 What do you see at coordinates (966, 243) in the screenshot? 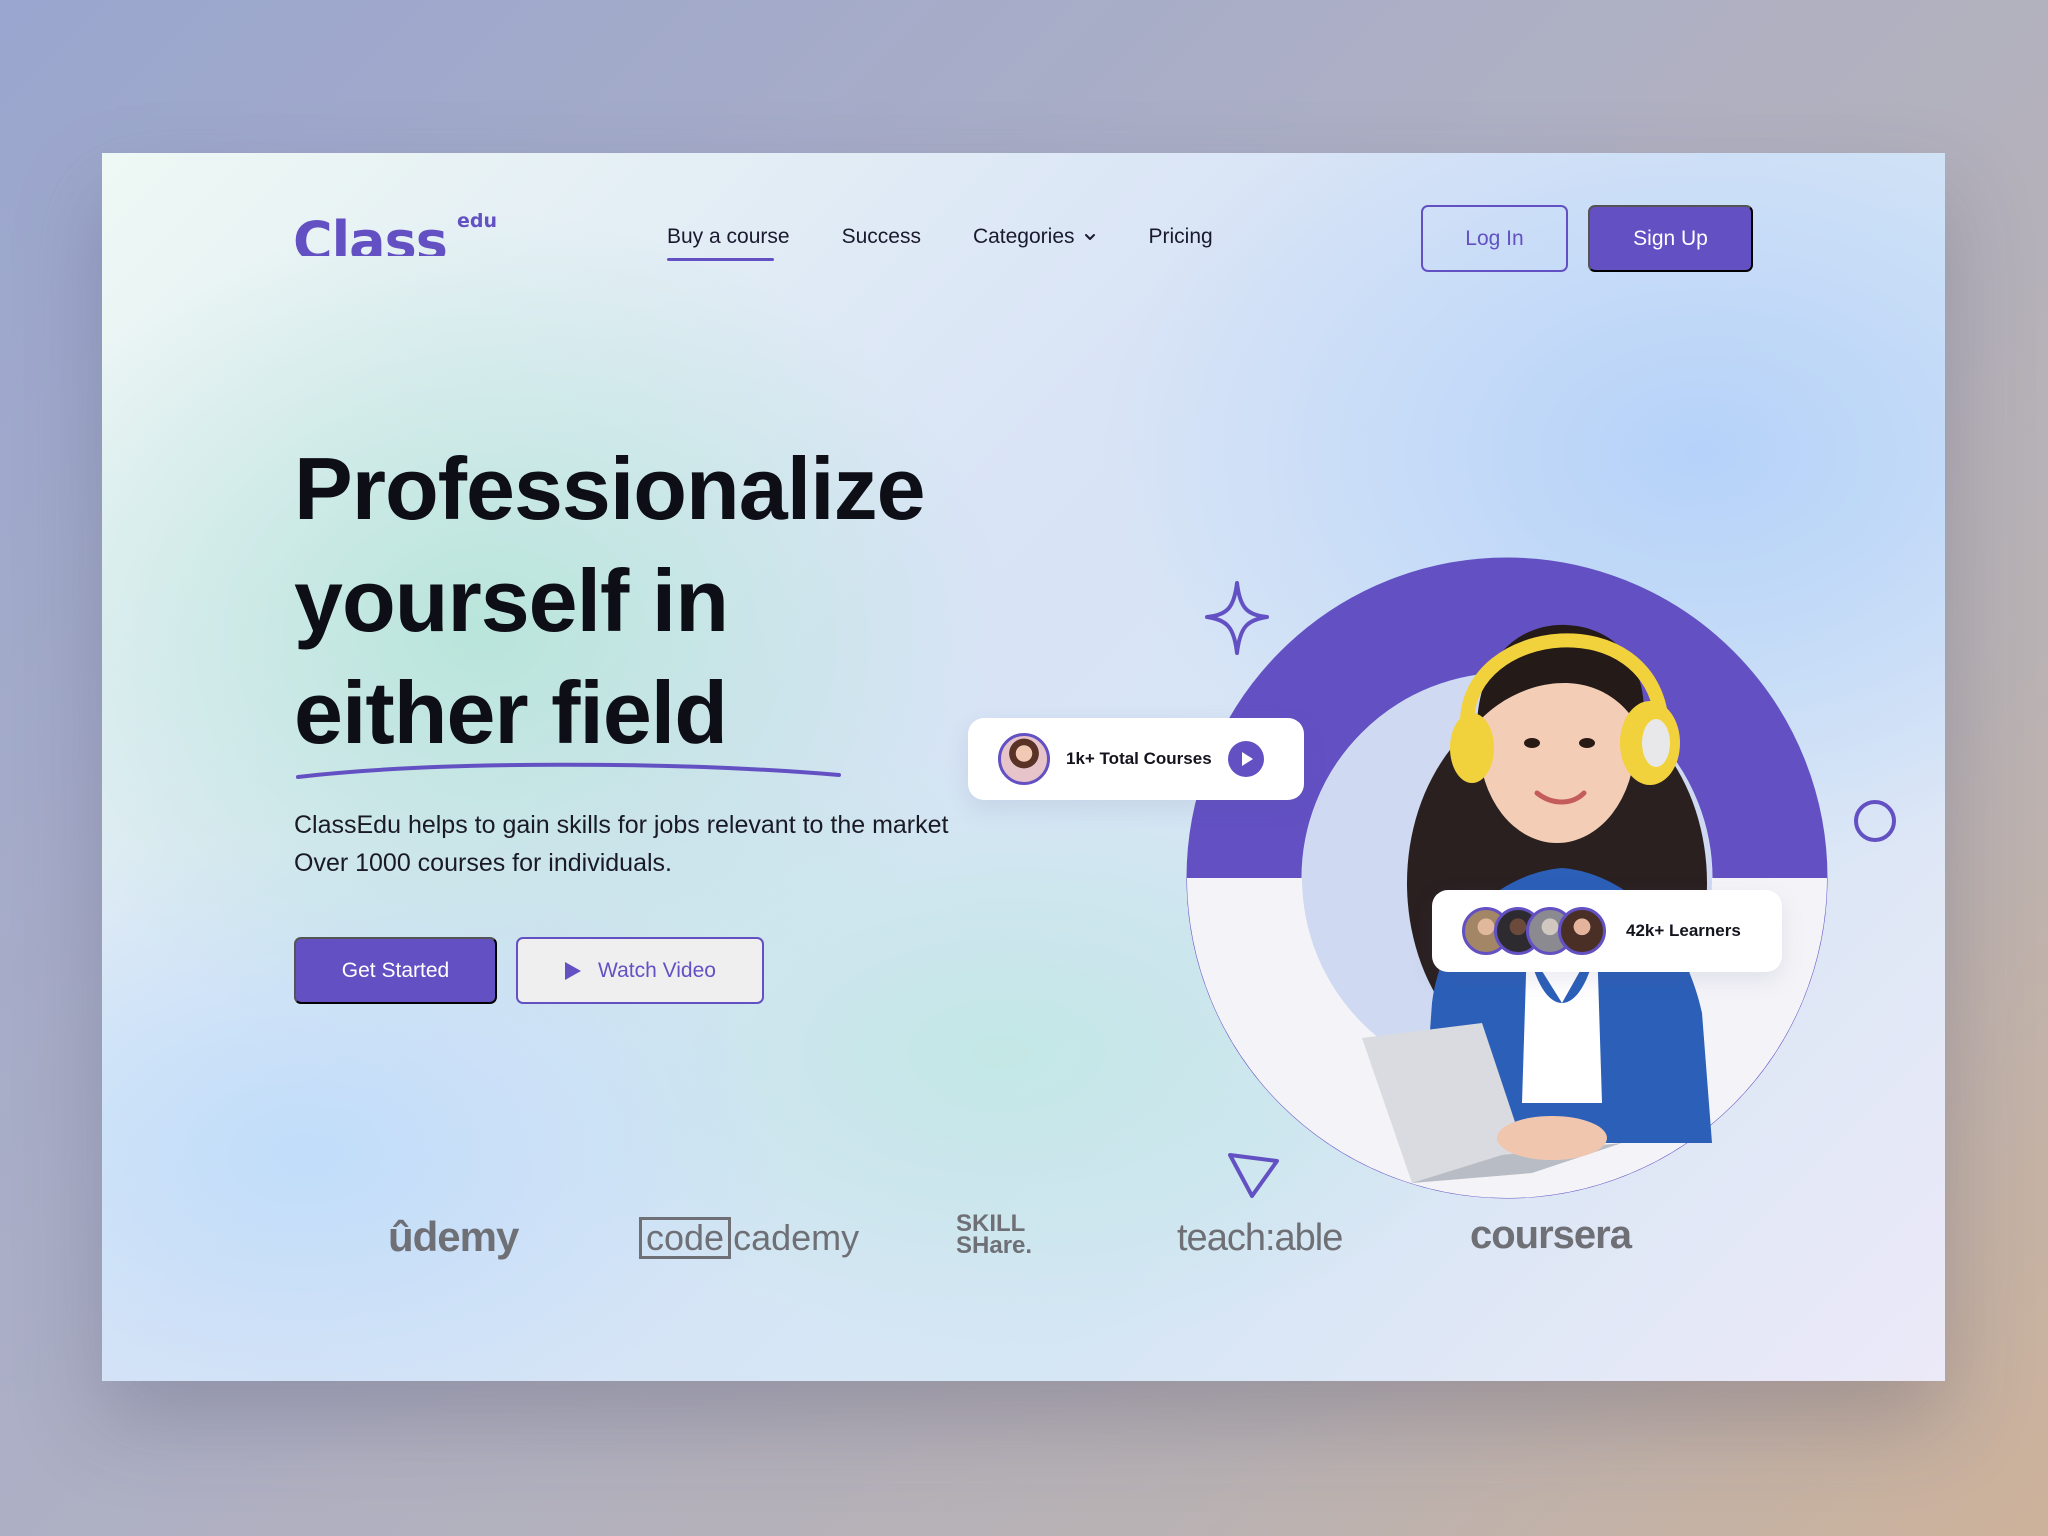
I see `main-nav: Buy a course Success Categories Pricing` at bounding box center [966, 243].